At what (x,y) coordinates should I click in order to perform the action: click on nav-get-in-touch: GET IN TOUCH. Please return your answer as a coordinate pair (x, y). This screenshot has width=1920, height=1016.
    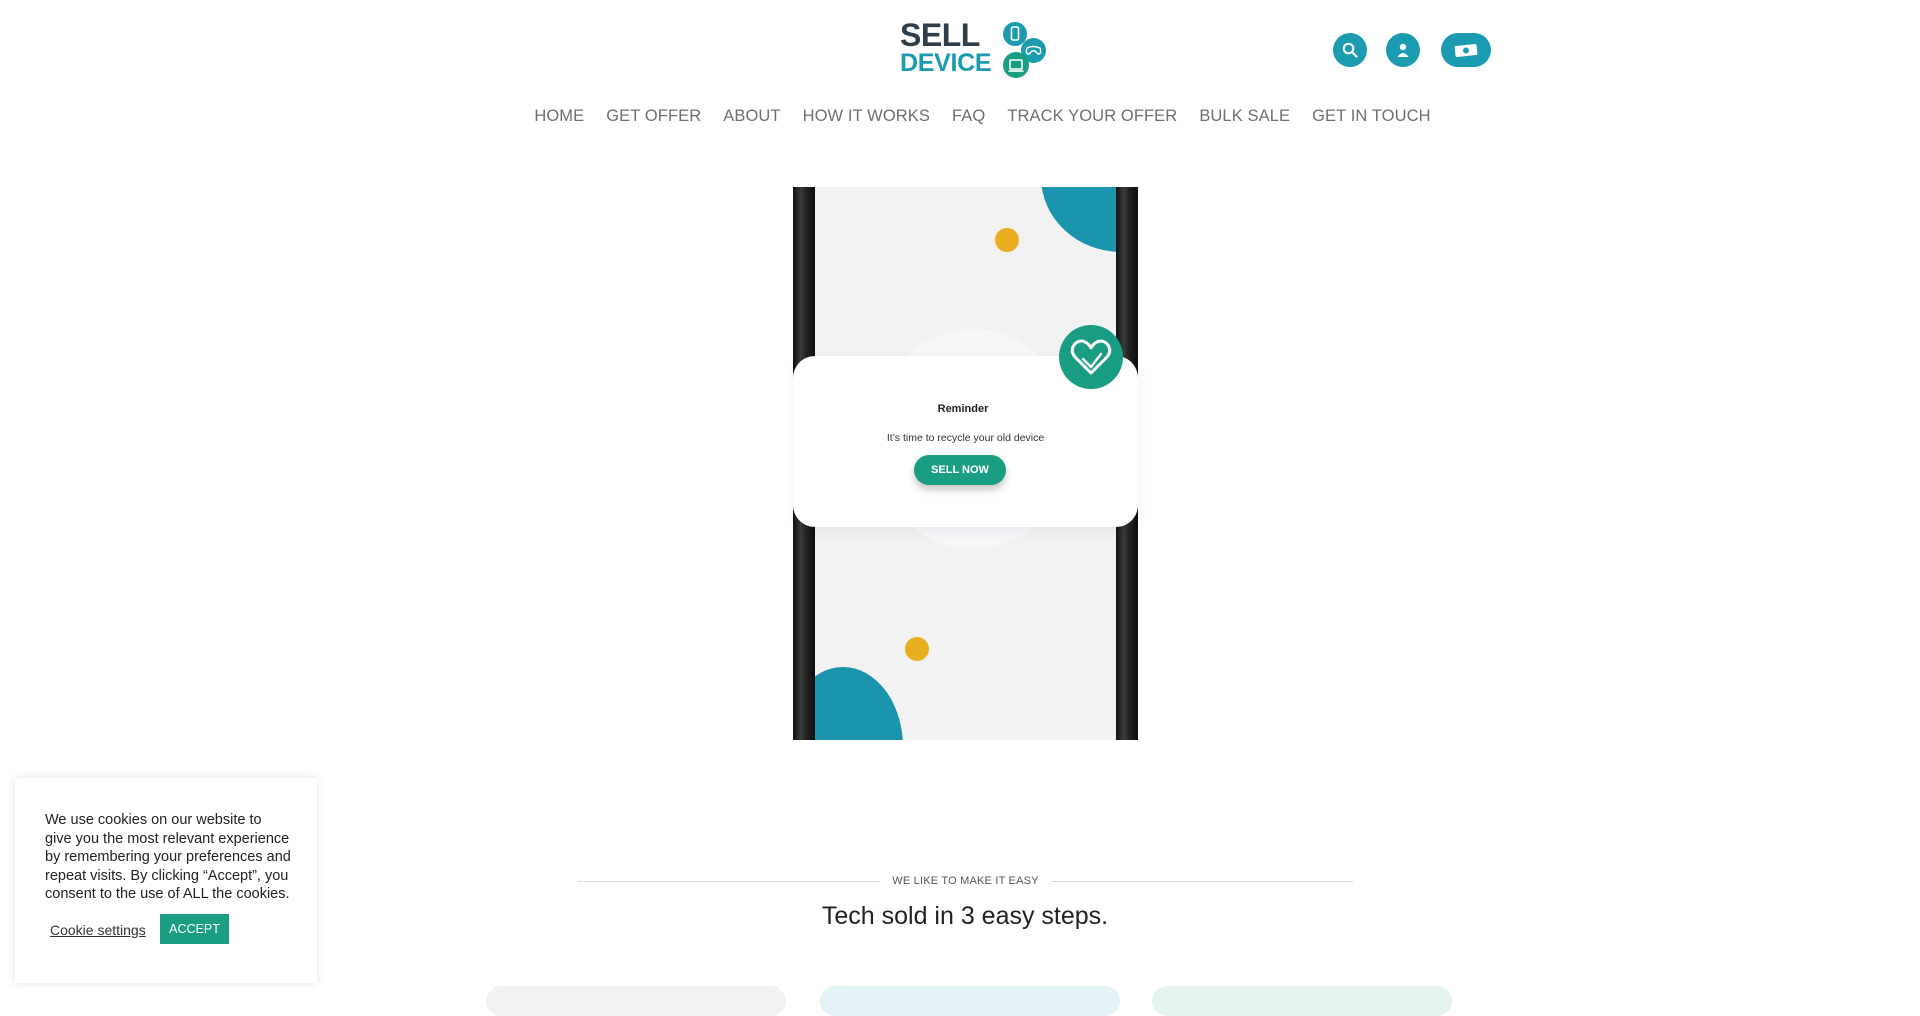
    Looking at the image, I should click on (1371, 119).